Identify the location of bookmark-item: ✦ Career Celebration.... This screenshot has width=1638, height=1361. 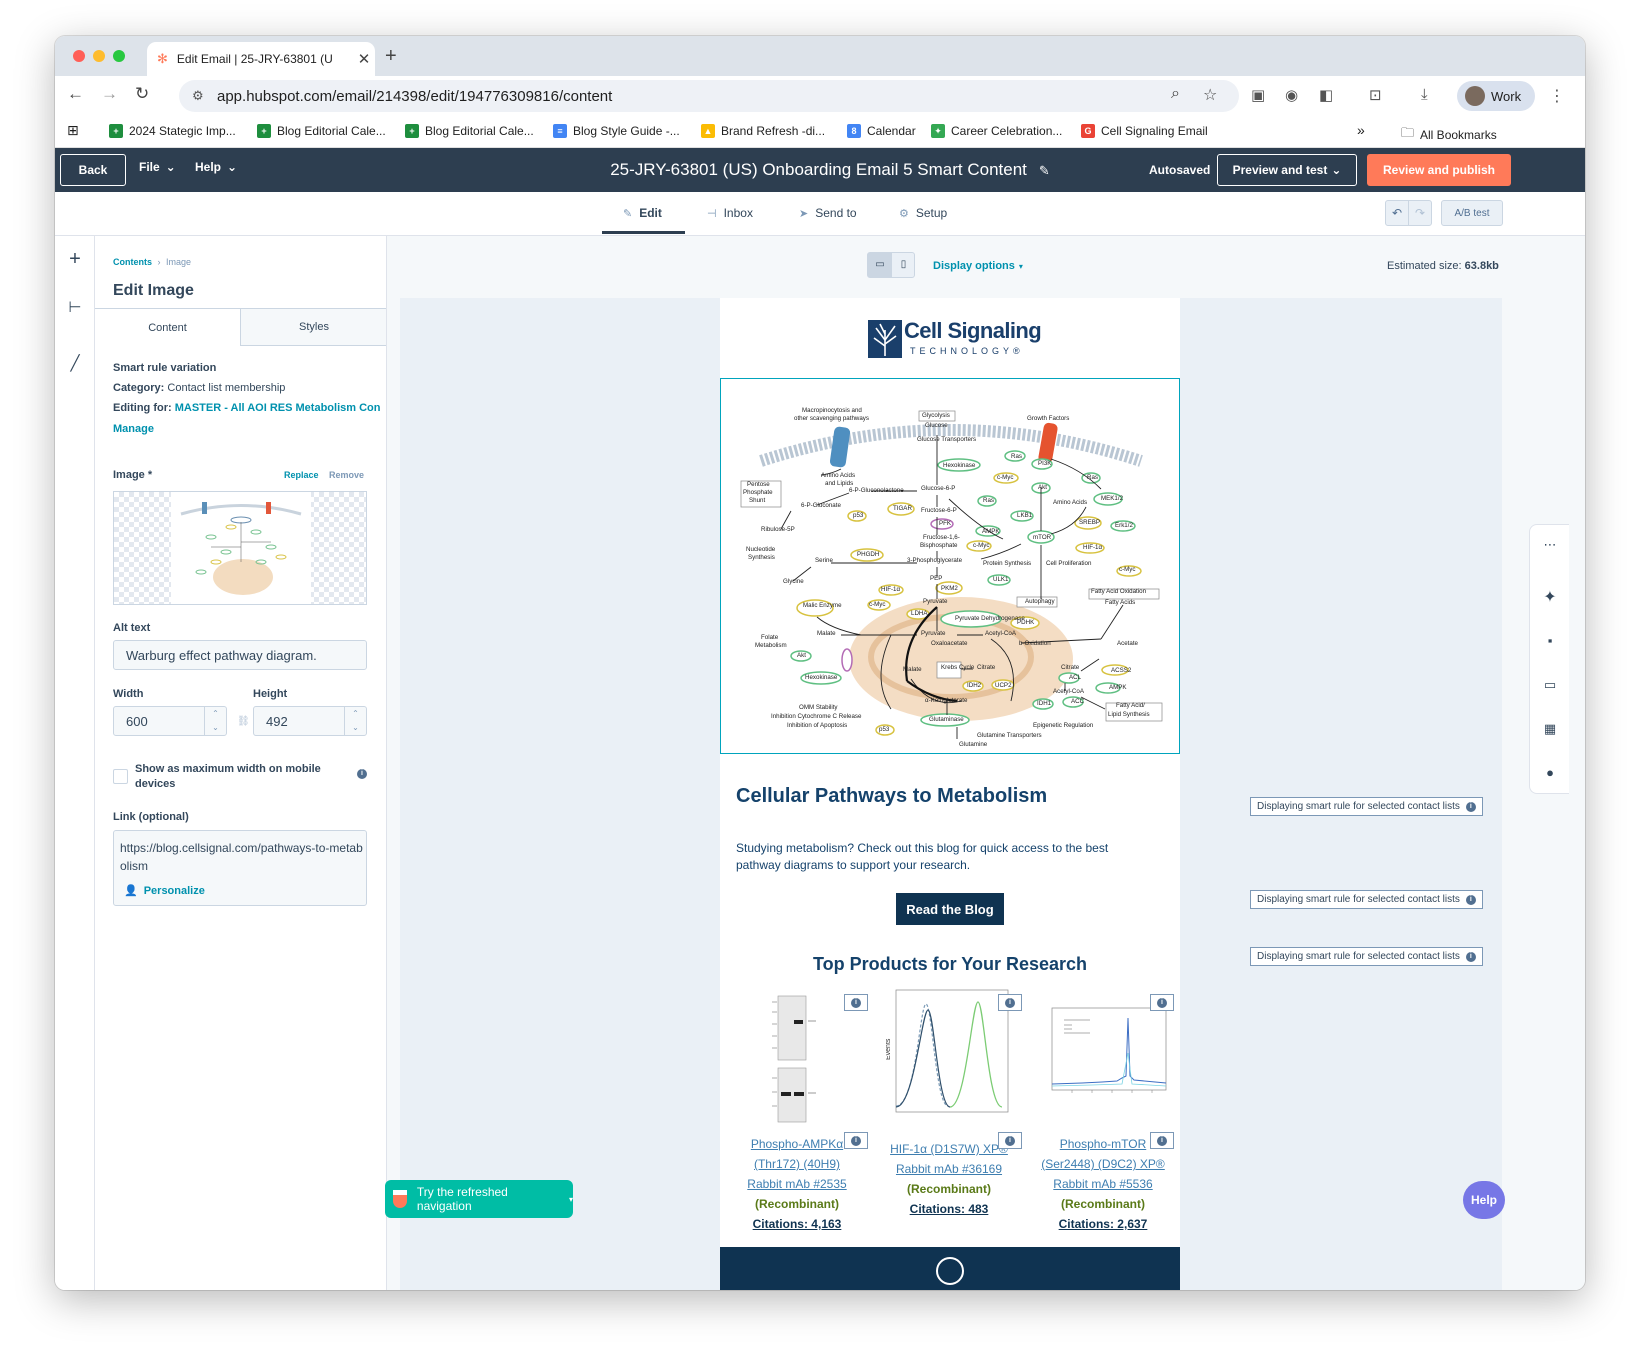
(996, 131).